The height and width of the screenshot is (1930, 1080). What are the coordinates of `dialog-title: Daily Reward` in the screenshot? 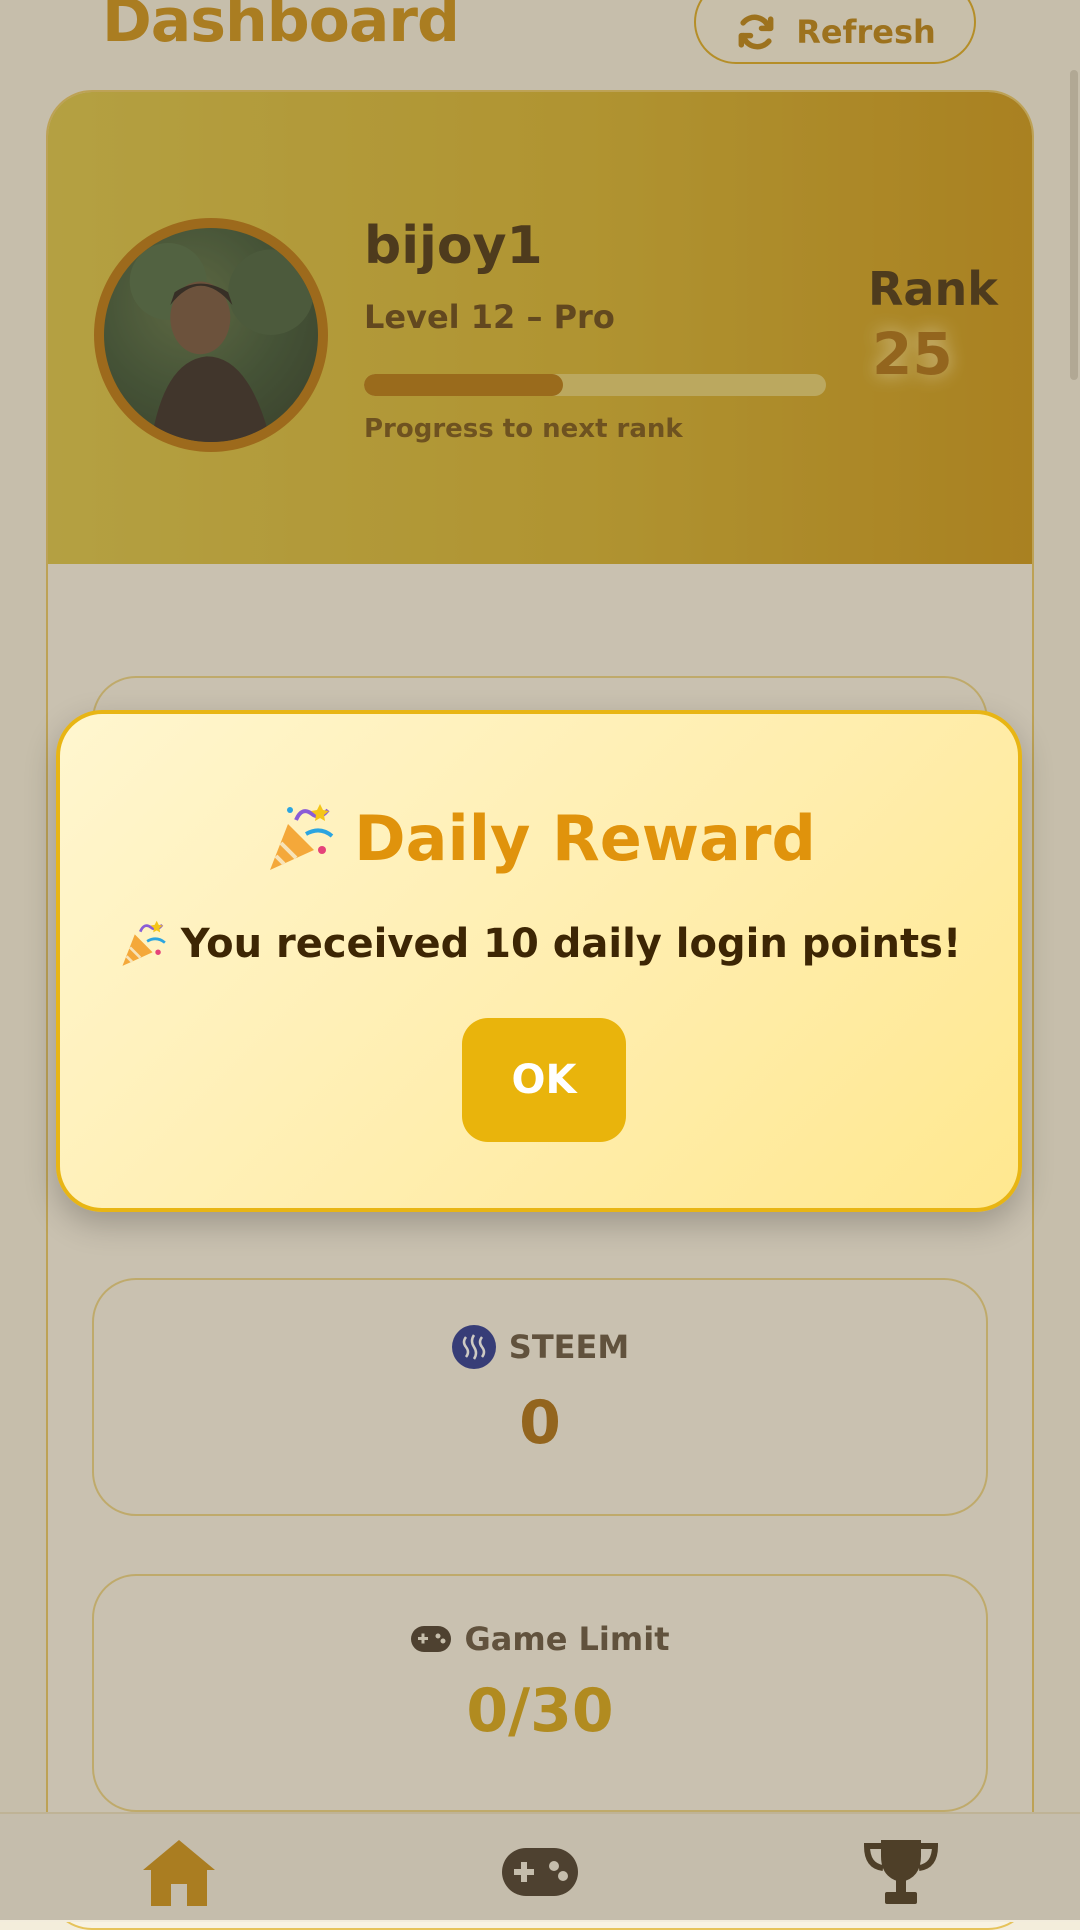 It's located at (585, 838).